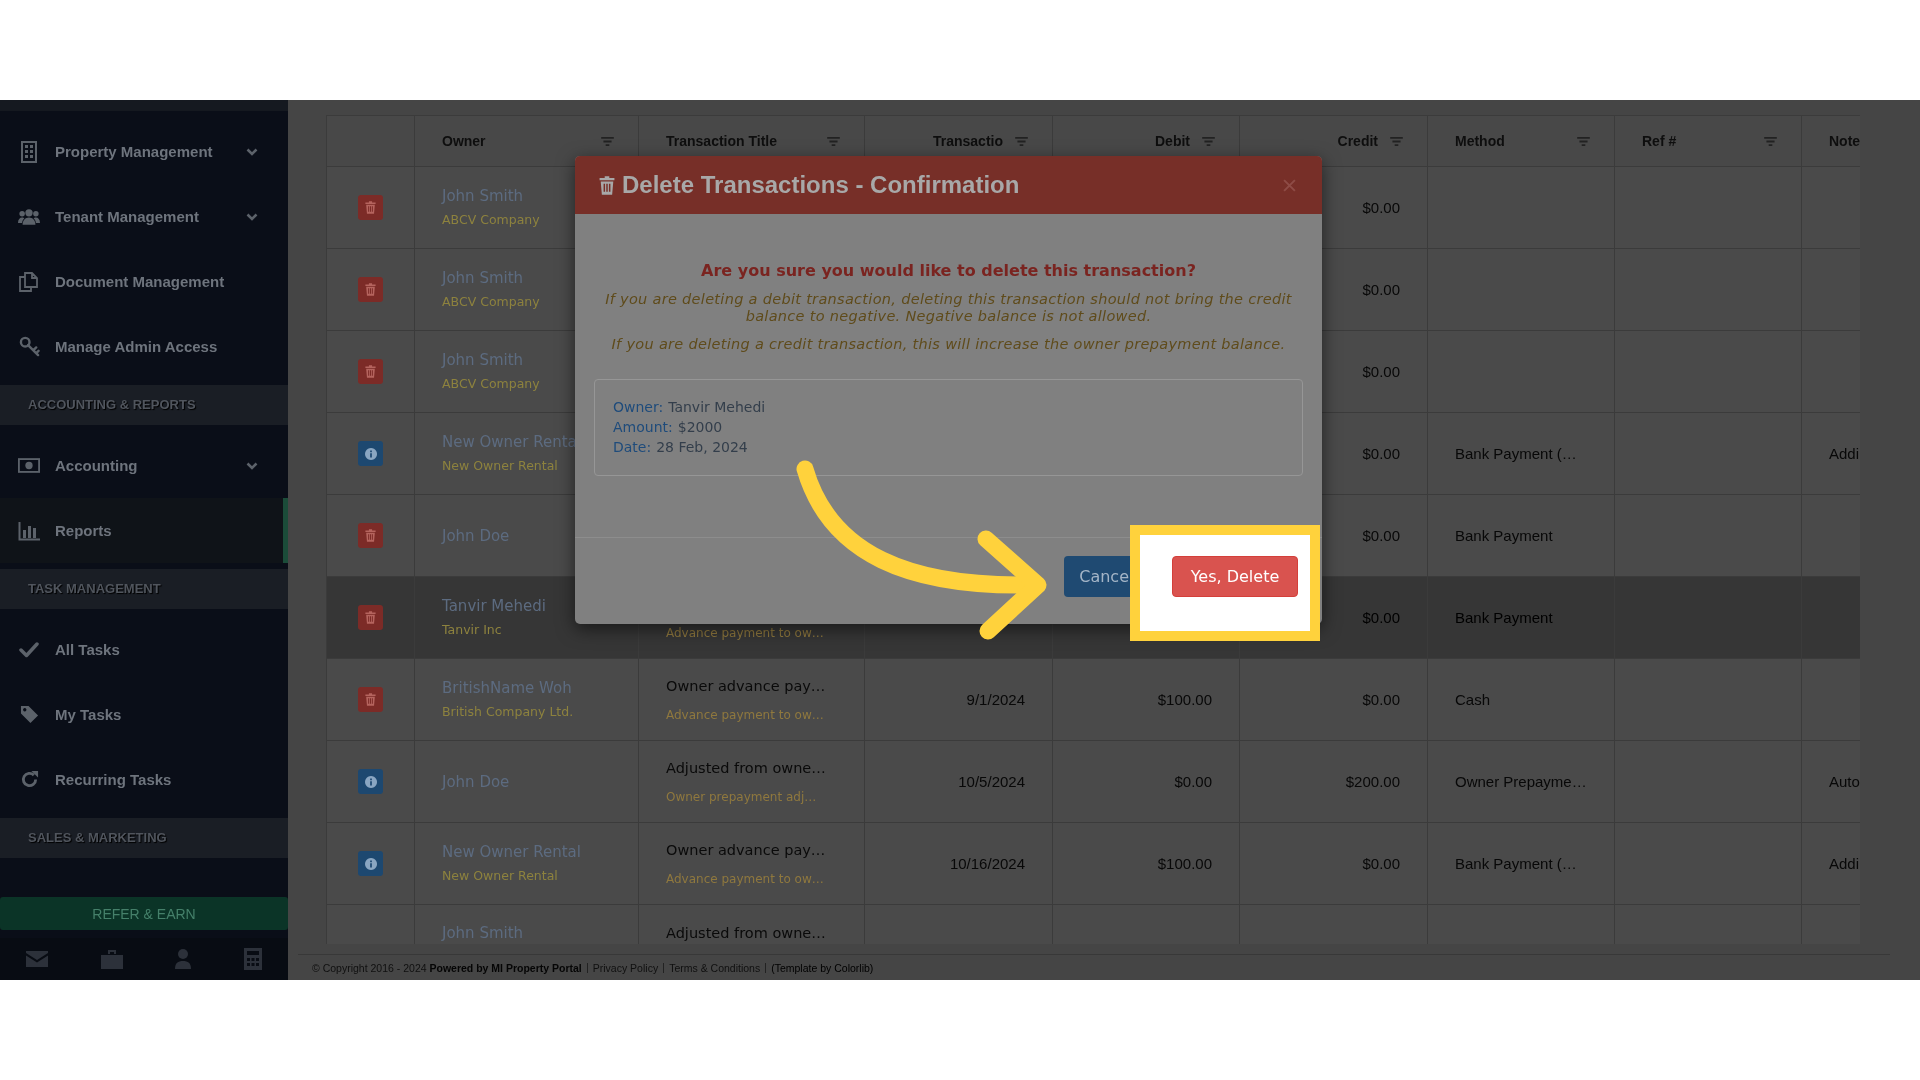 The image size is (1920, 1080). What do you see at coordinates (638, 407) in the screenshot?
I see `detail-label: Owner:` at bounding box center [638, 407].